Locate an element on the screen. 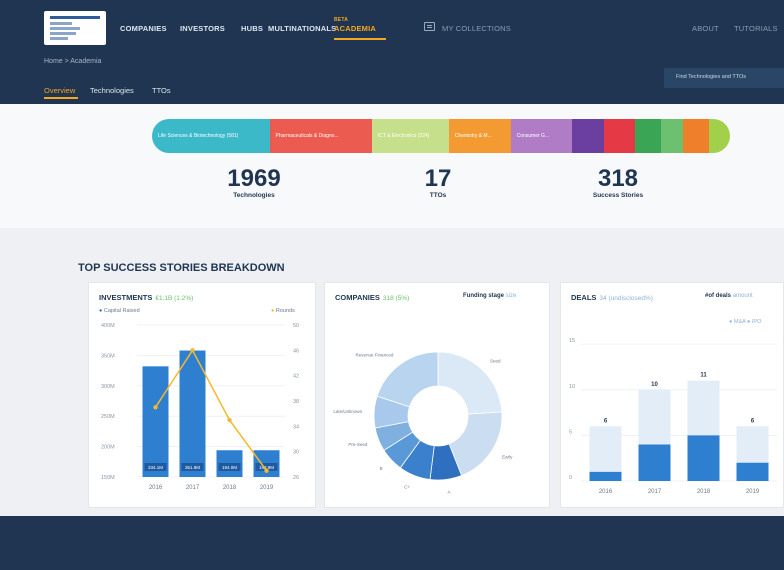 The width and height of the screenshot is (784, 570). y-tick-left: 400M is located at coordinates (108, 326).